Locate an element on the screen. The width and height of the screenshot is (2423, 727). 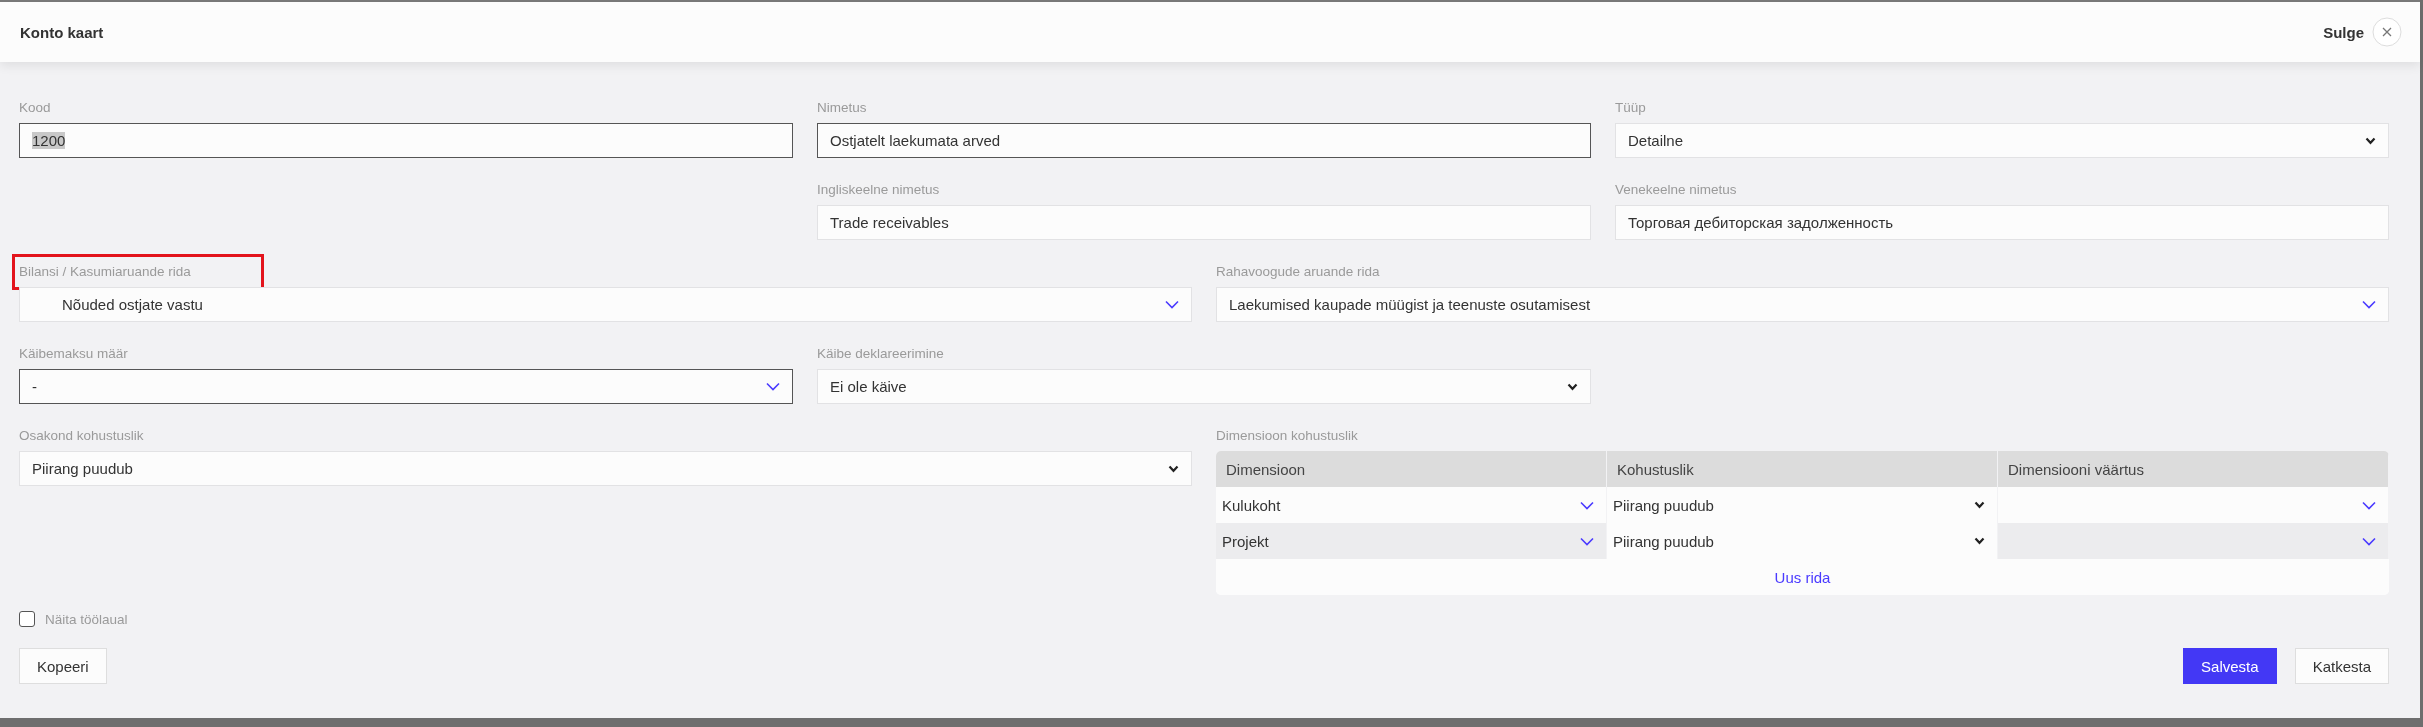
checkbox-label: Näita töölaual is located at coordinates (86, 619).